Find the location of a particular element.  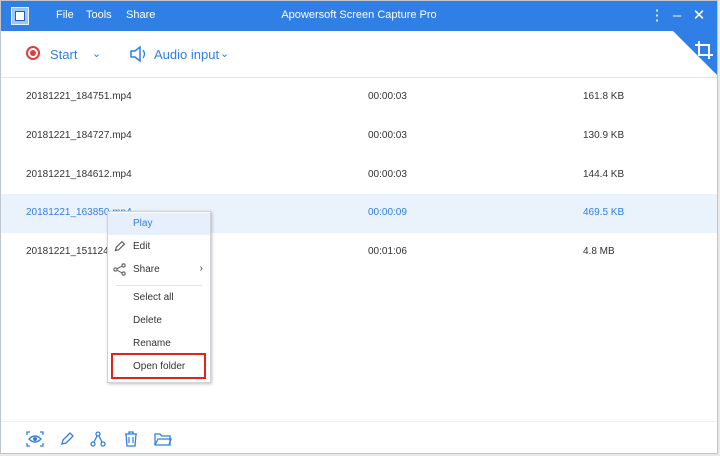

menu-item-select-all: Select all is located at coordinates (159, 298).